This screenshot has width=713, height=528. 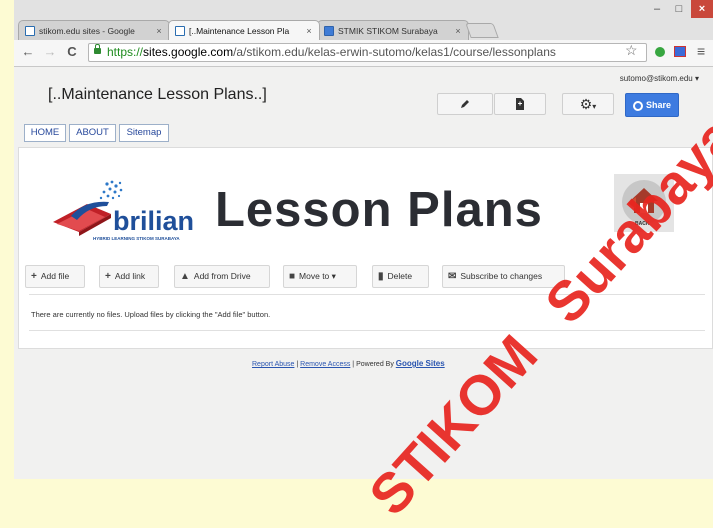 I want to click on browser-tab-stikom-sites: stikom.edu sites - Google ×, so click(x=94, y=30).